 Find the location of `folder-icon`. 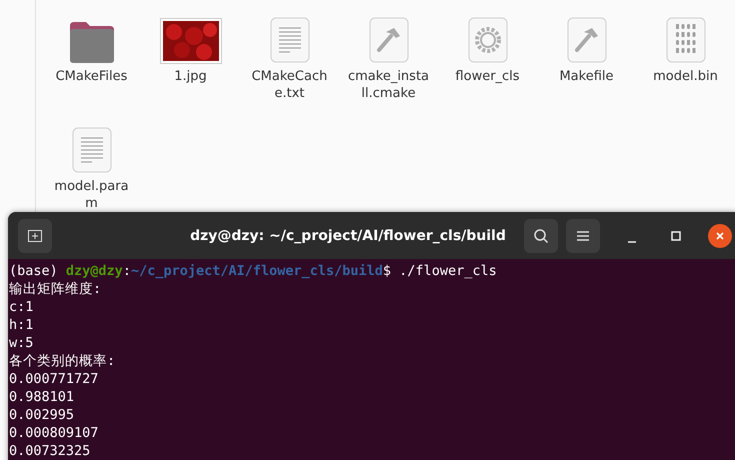

folder-icon is located at coordinates (92, 42).